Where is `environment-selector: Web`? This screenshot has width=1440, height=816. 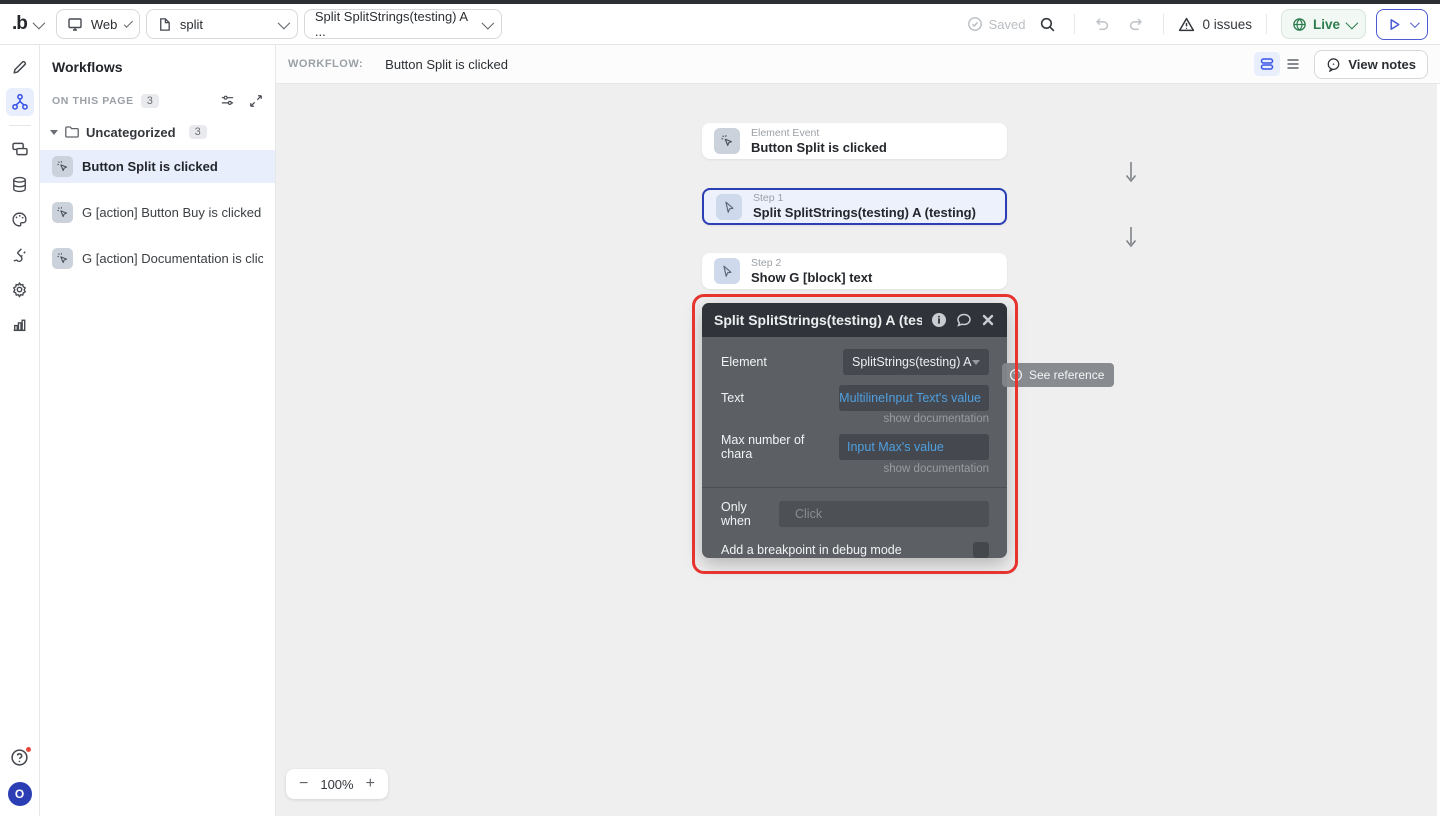 environment-selector: Web is located at coordinates (97, 24).